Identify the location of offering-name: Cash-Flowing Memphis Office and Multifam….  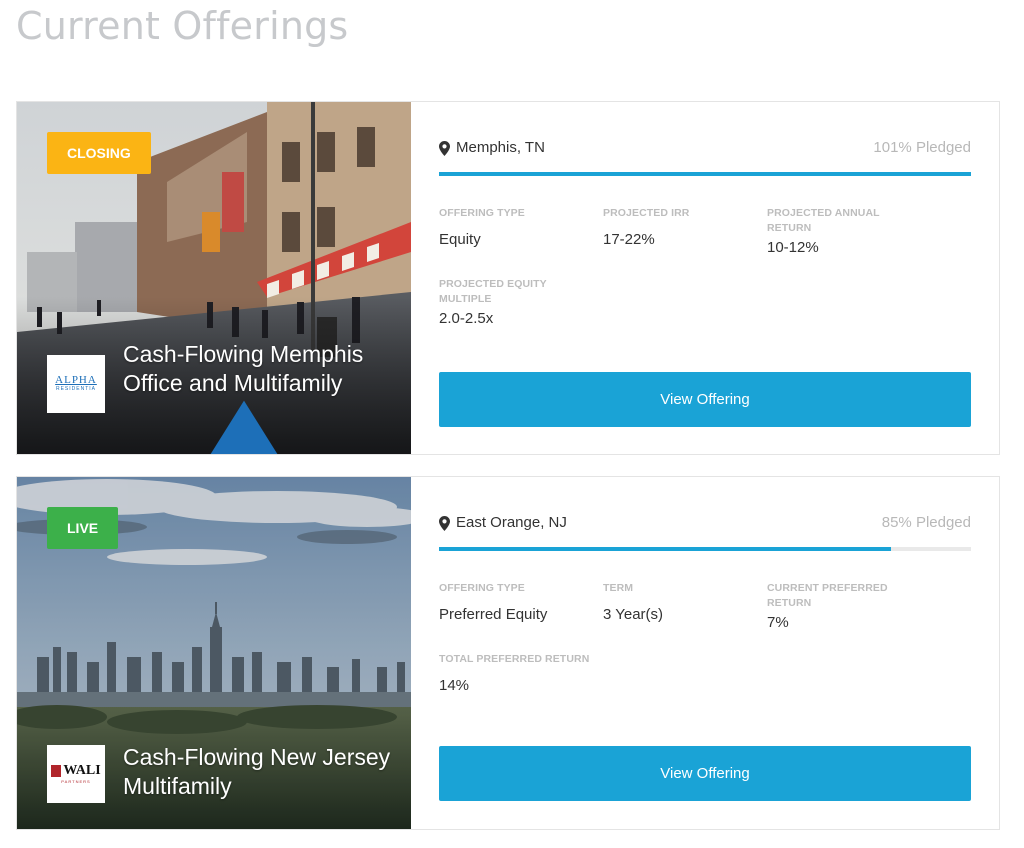
(258, 369).